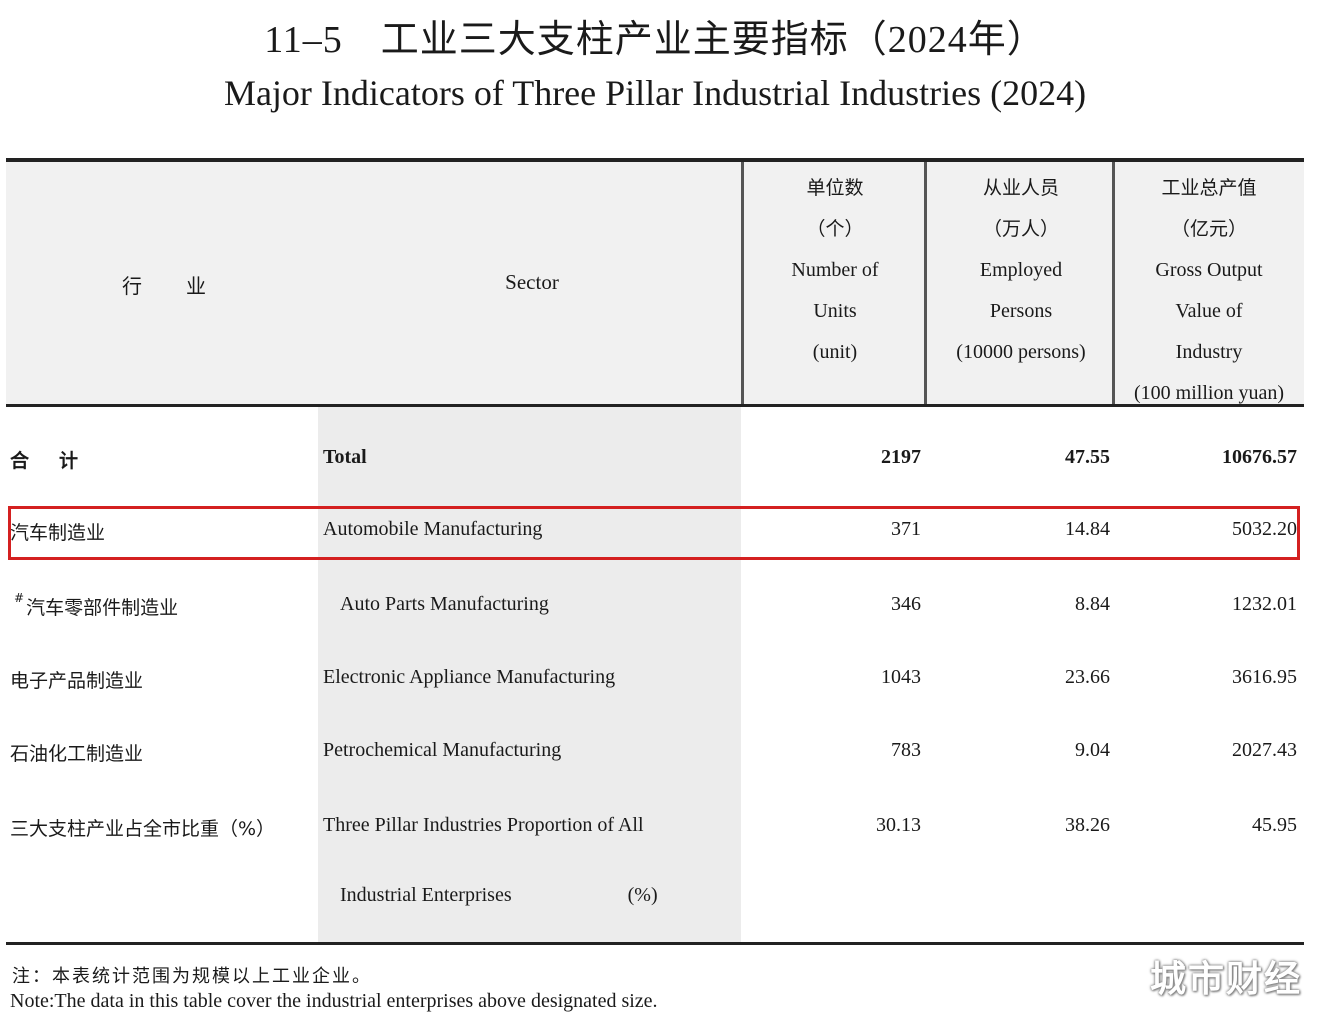 The image size is (1324, 1020). Describe the element at coordinates (1020, 188) in the screenshot. I see `header-line: 从业人员` at that location.